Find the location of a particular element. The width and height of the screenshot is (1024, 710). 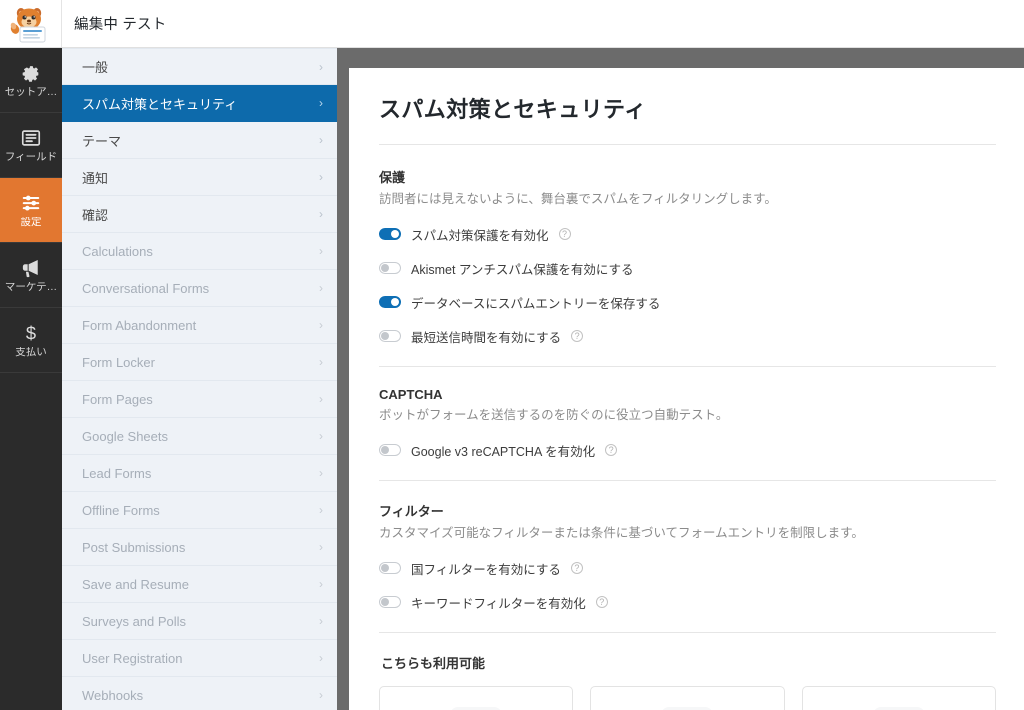

sidebar-item-conversational-forms: Conversational Forms › is located at coordinates (199, 288).